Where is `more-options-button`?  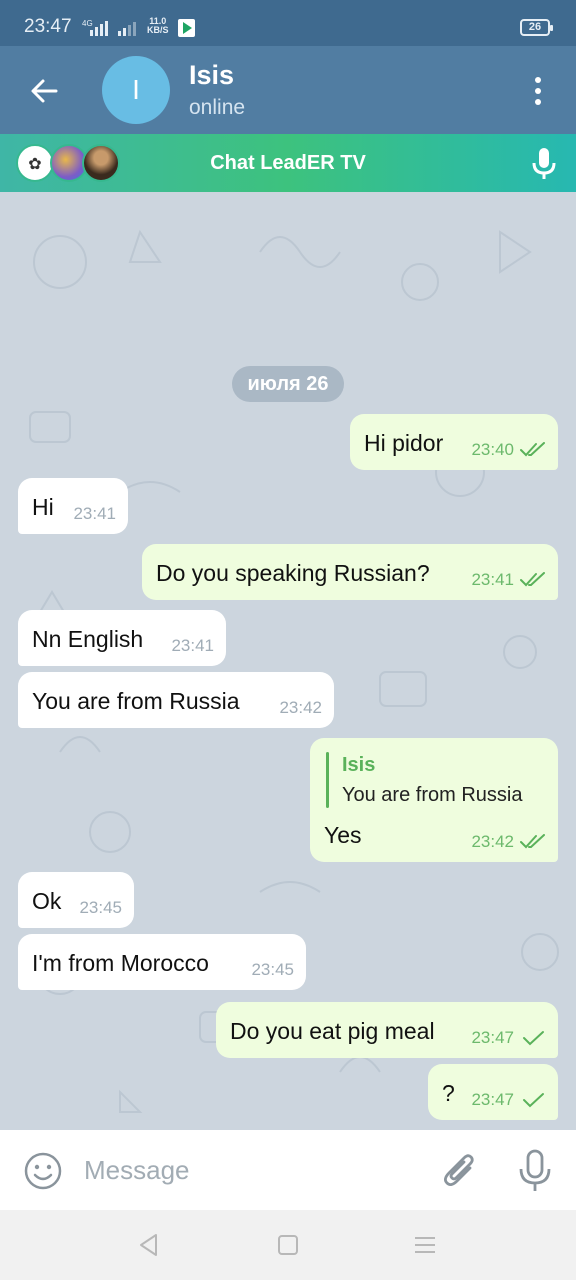 more-options-button is located at coordinates (538, 91).